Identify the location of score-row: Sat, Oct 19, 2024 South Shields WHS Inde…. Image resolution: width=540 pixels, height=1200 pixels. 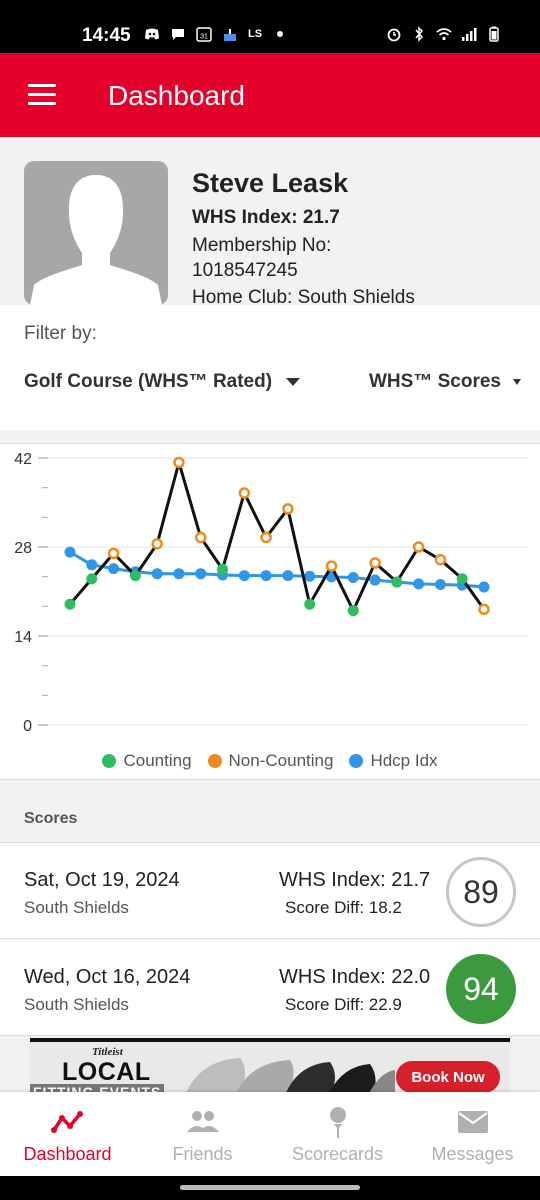
(270, 891).